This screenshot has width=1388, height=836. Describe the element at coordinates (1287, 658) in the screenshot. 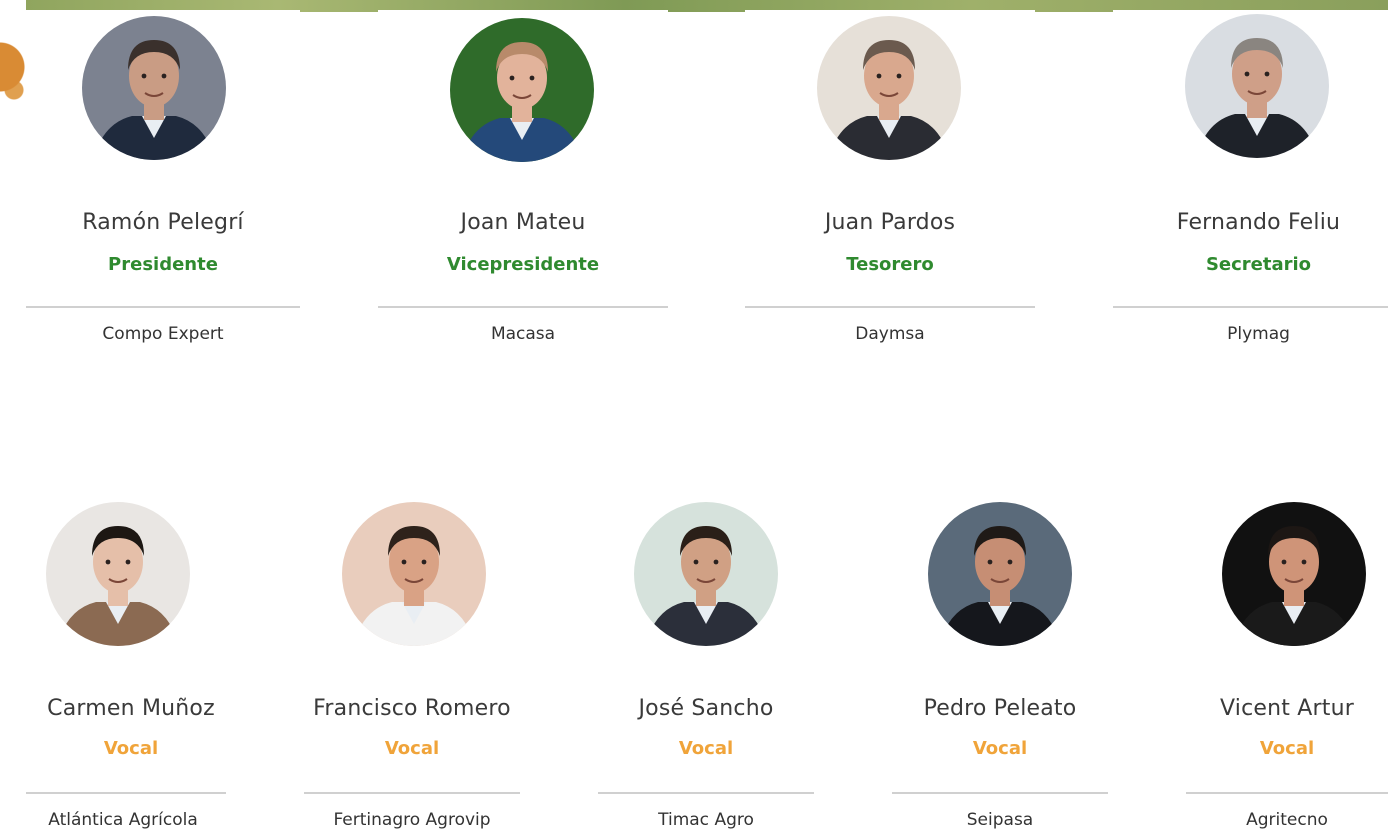

I see `member-card: Vicent Artur Vocal Agritecno` at that location.